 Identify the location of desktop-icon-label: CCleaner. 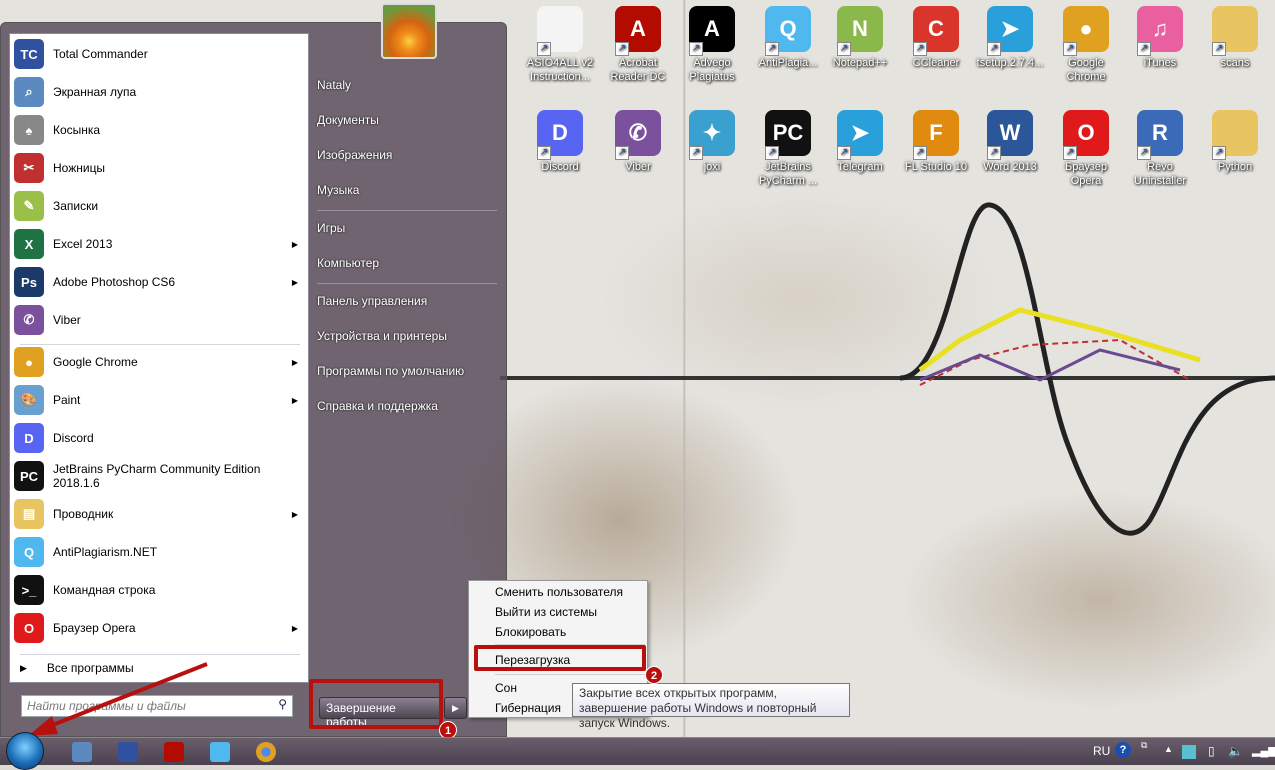
(936, 63).